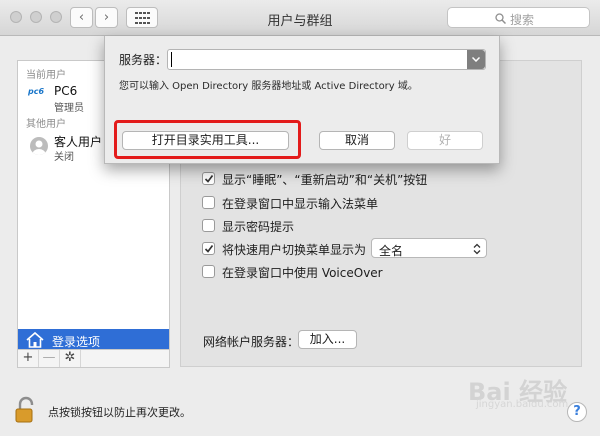 Image resolution: width=600 pixels, height=436 pixels. I want to click on cancel-button: 取消, so click(357, 140).